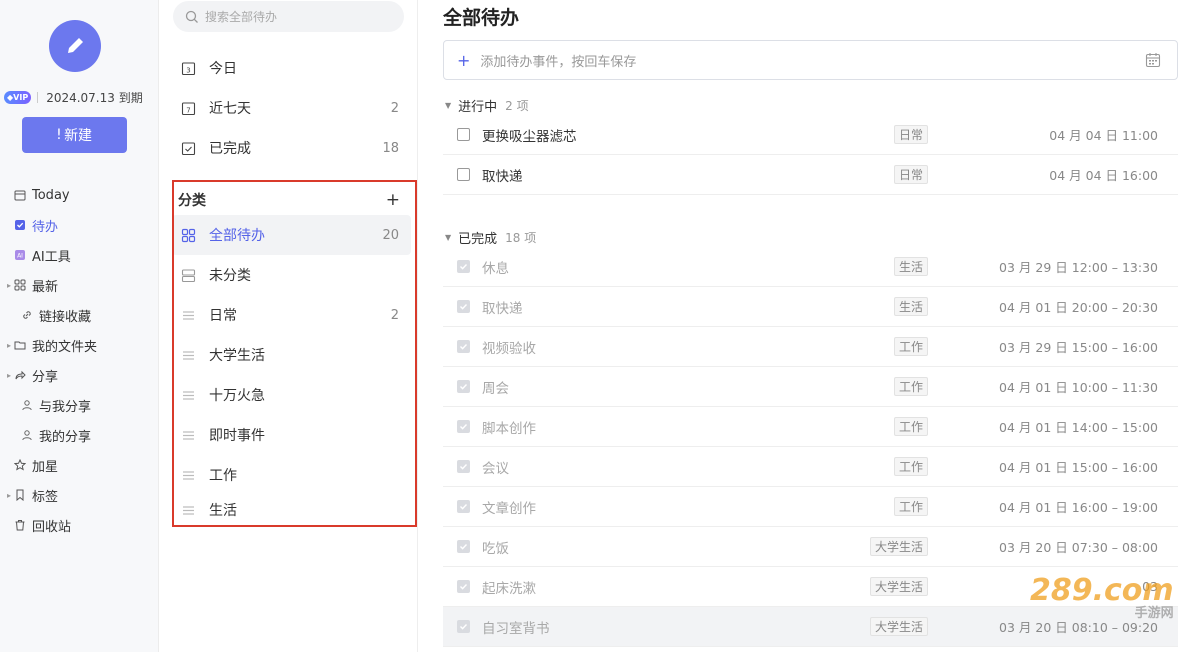 The width and height of the screenshot is (1193, 652). I want to click on filter-label: 今日, so click(223, 69).